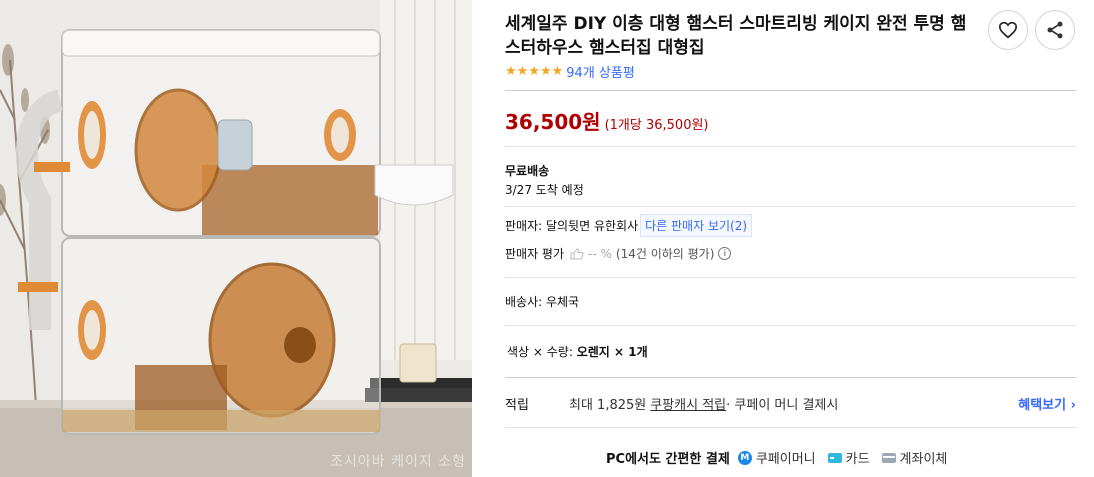 This screenshot has height=477, width=1094. What do you see at coordinates (542, 302) in the screenshot?
I see `courier: 배송사: 우체국` at bounding box center [542, 302].